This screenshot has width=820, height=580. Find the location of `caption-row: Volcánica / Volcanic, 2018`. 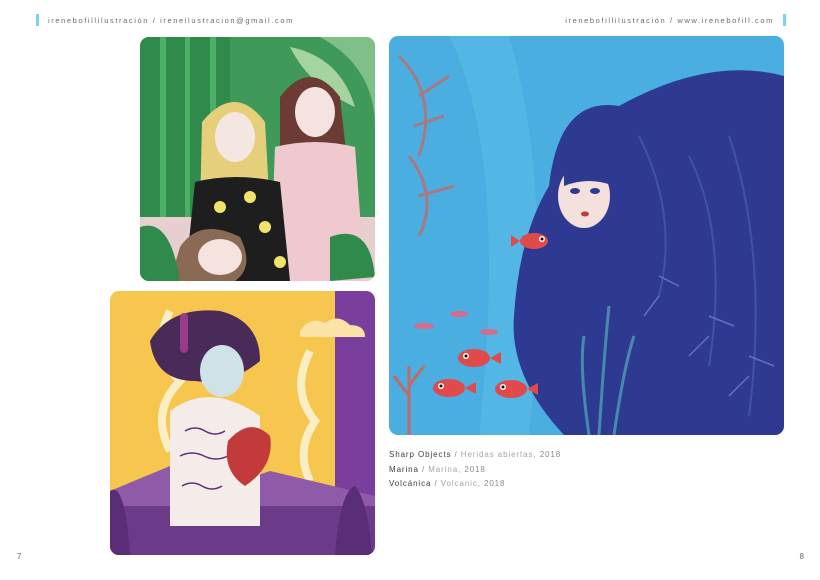

caption-row: Volcánica / Volcanic, 2018 is located at coordinates (475, 484).